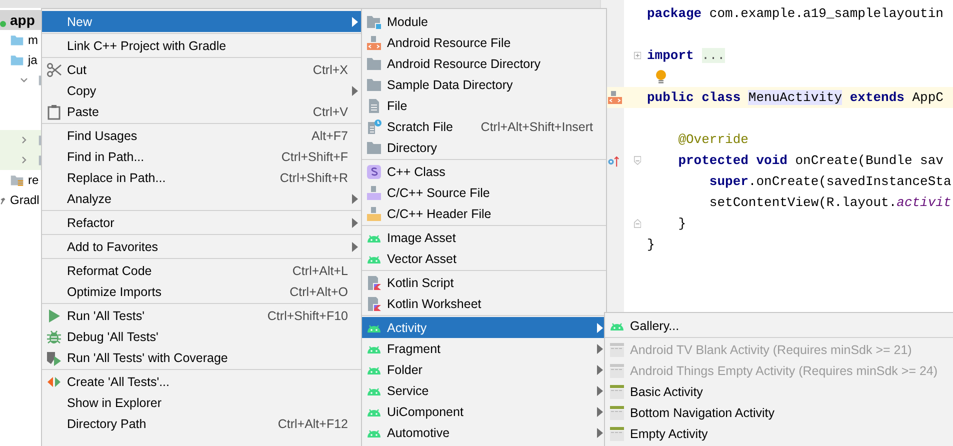 The image size is (953, 446). What do you see at coordinates (830, 181) in the screenshot?
I see `code-line: super.onCreate(savedInstanceSta` at bounding box center [830, 181].